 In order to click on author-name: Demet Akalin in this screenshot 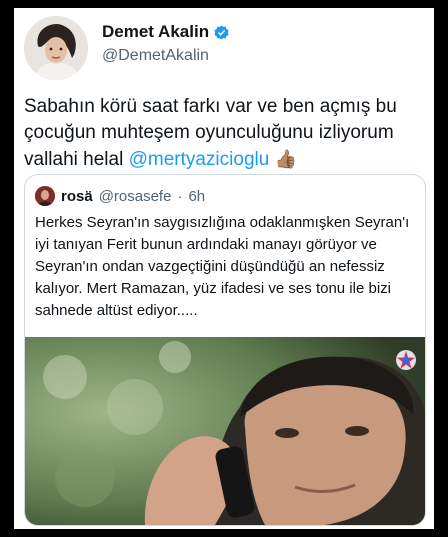, I will do `click(155, 32)`.